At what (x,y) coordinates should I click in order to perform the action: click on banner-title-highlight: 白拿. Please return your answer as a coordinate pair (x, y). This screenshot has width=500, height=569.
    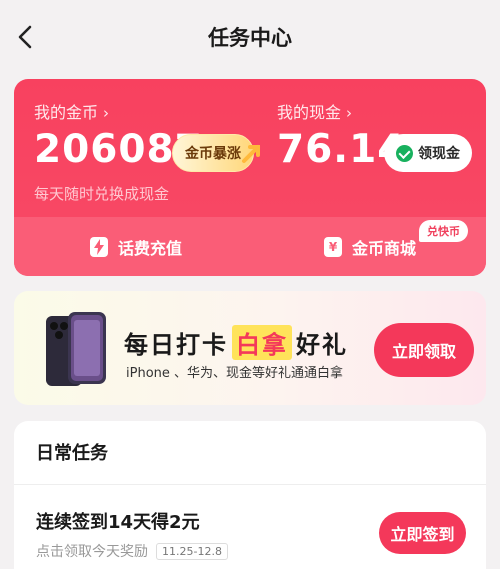
    Looking at the image, I should click on (262, 342).